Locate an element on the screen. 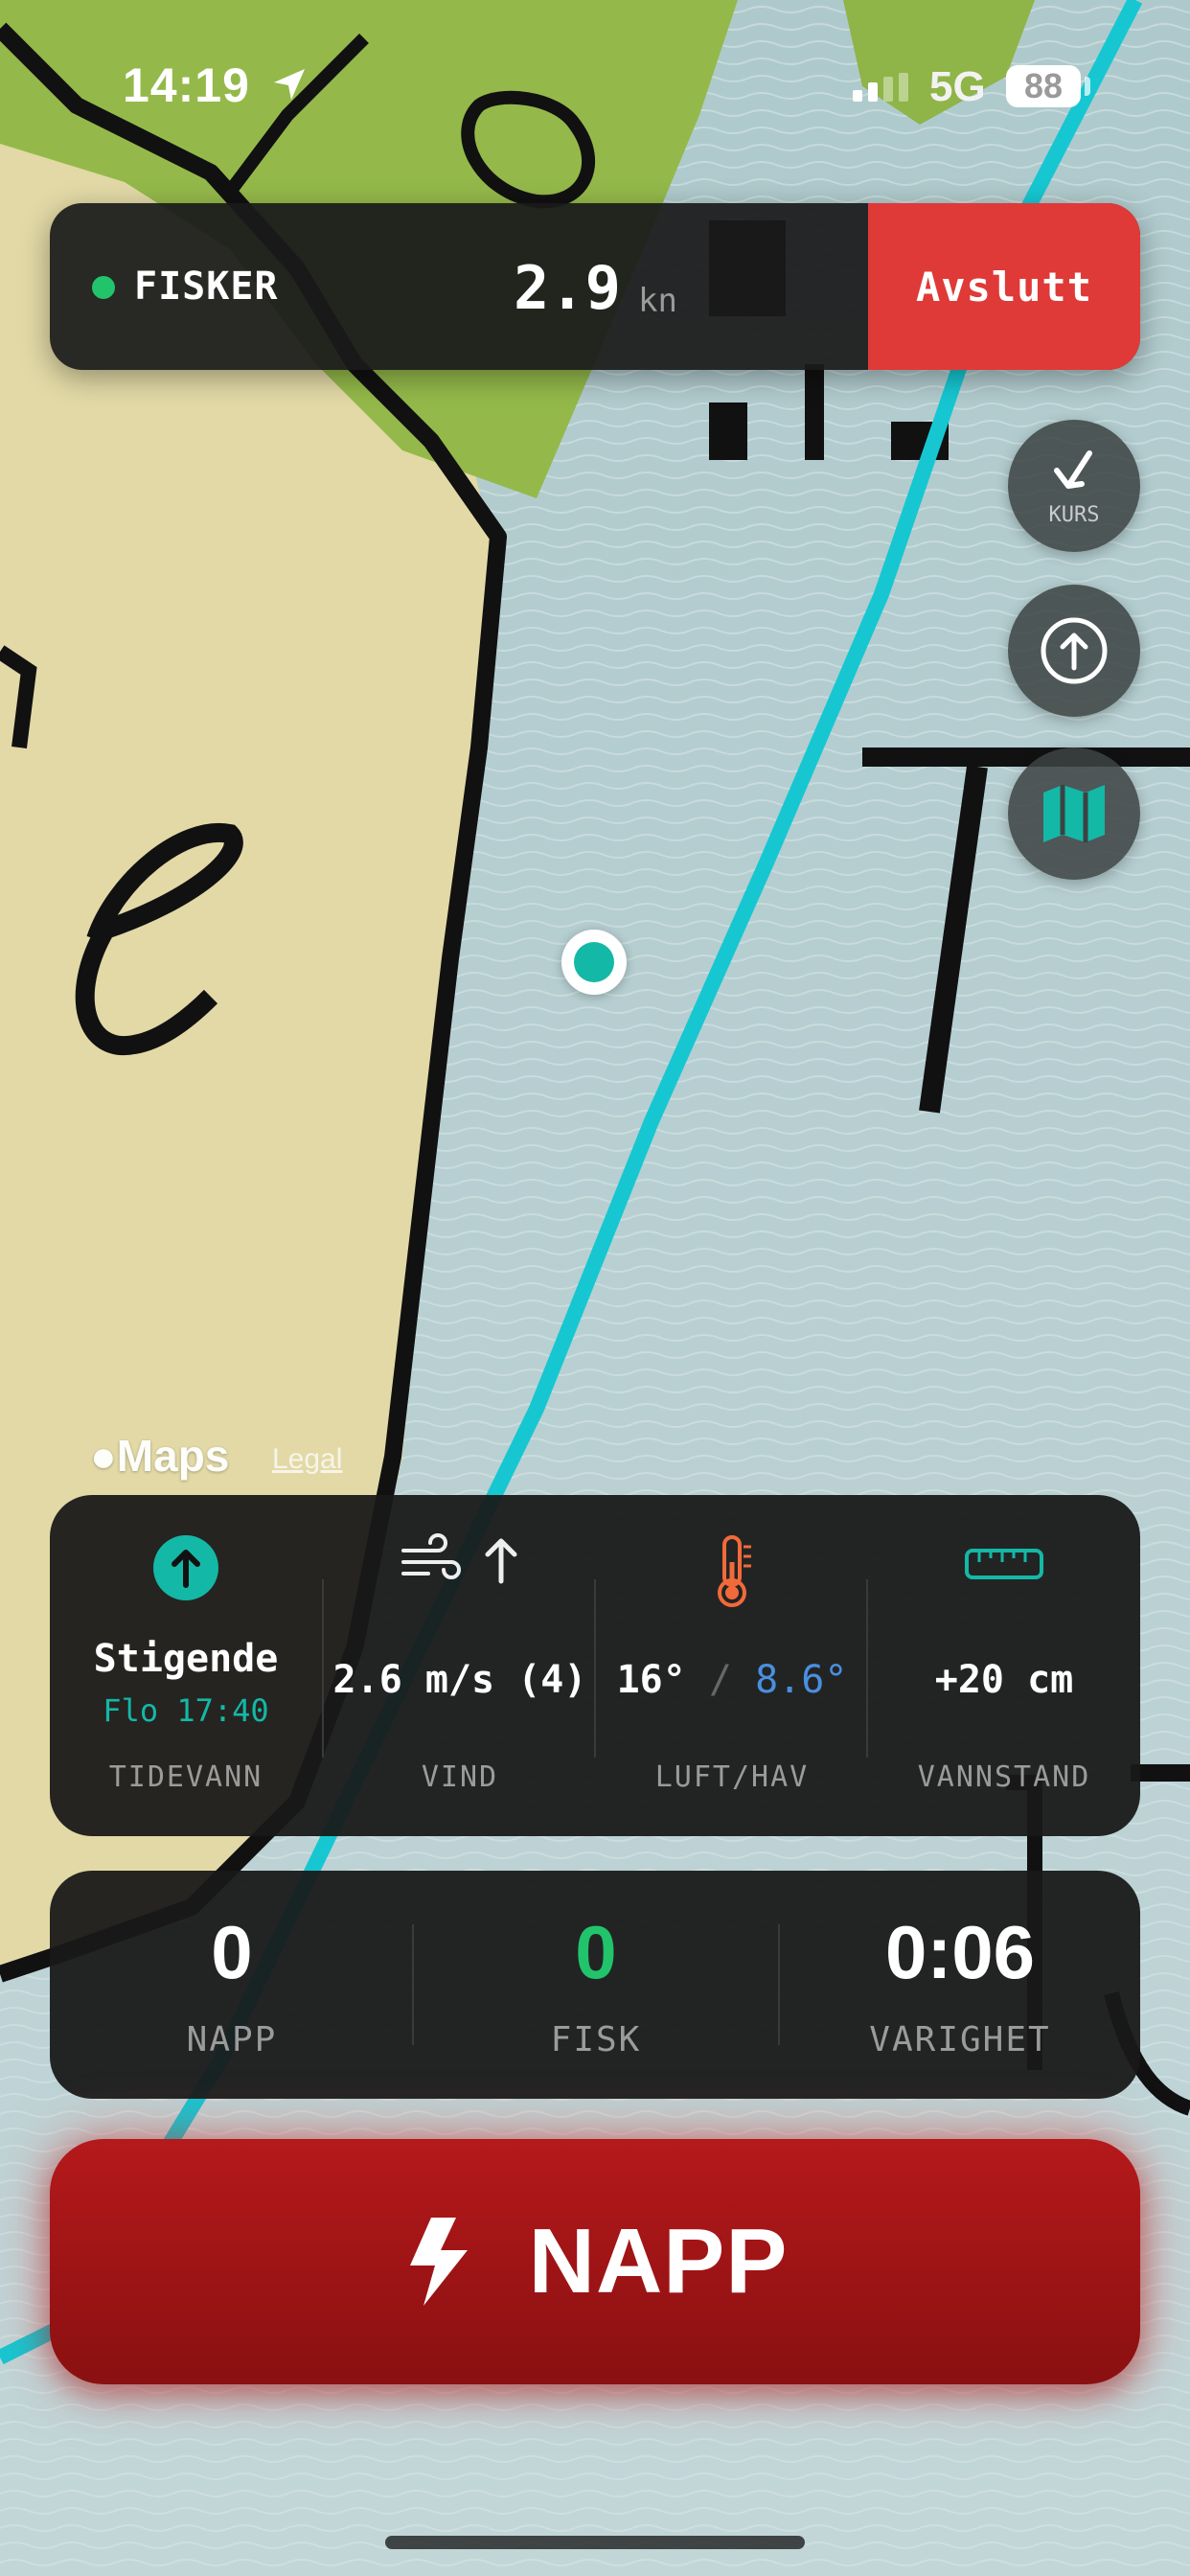 Image resolution: width=1190 pixels, height=2576 pixels. network-type: 5G is located at coordinates (958, 86).